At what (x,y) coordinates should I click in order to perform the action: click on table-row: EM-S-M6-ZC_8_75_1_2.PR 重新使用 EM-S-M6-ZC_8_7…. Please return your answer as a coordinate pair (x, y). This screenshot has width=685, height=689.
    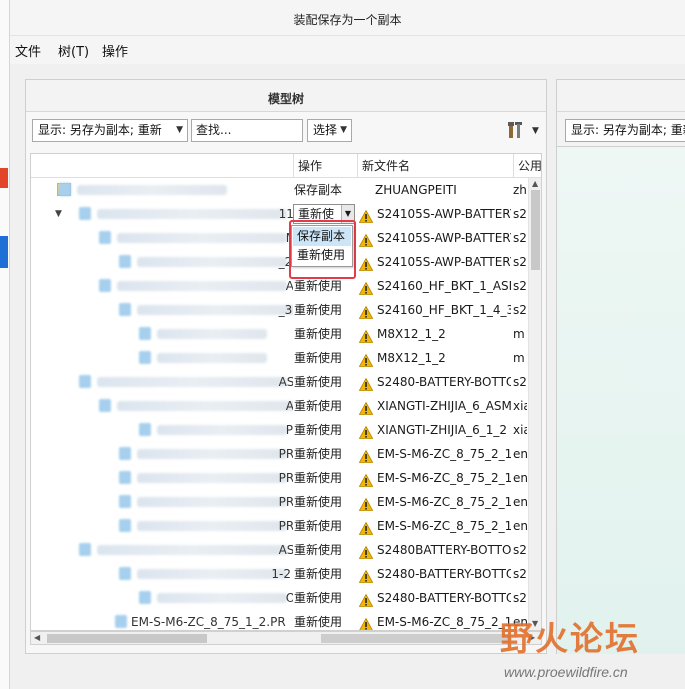
    Looking at the image, I should click on (279, 620).